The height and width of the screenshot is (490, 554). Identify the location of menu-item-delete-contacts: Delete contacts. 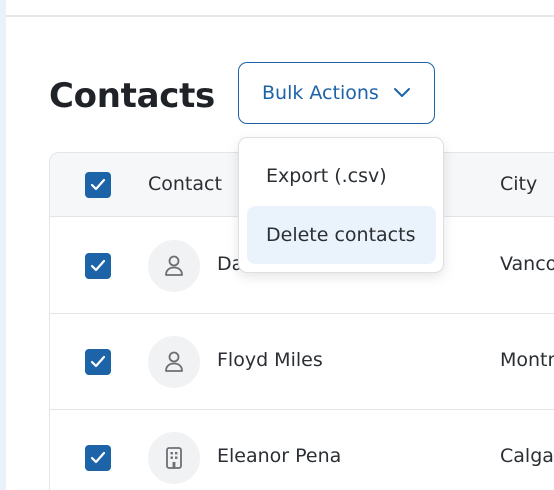
(341, 235).